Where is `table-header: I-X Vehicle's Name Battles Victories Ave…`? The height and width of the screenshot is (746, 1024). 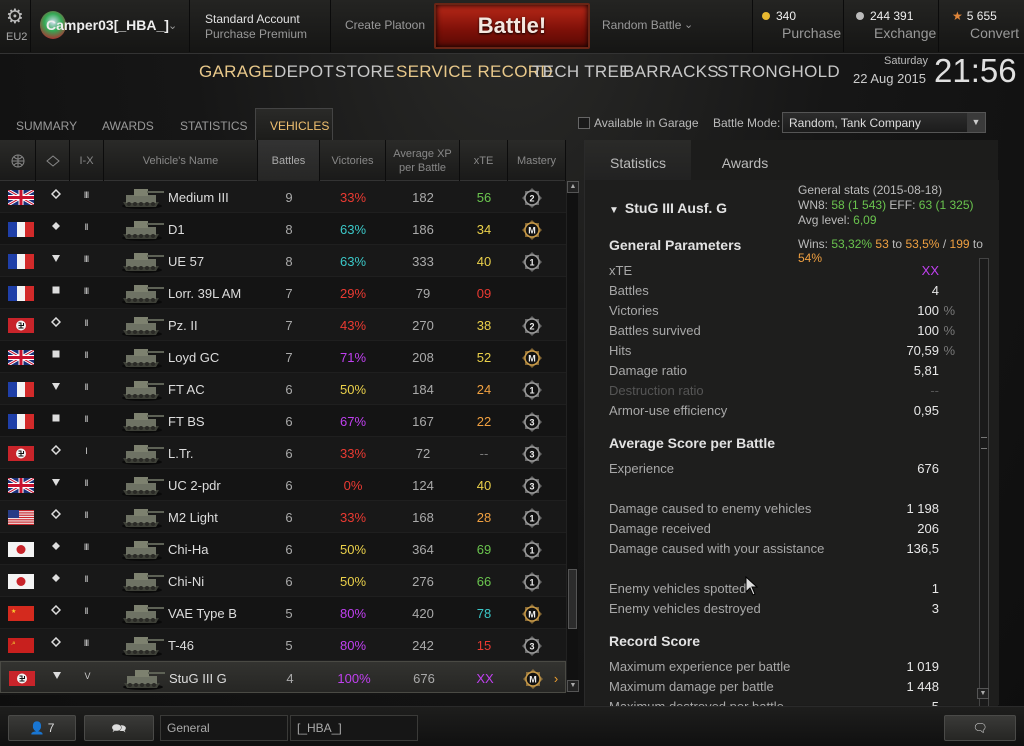 table-header: I-X Vehicle's Name Battles Victories Ave… is located at coordinates (283, 160).